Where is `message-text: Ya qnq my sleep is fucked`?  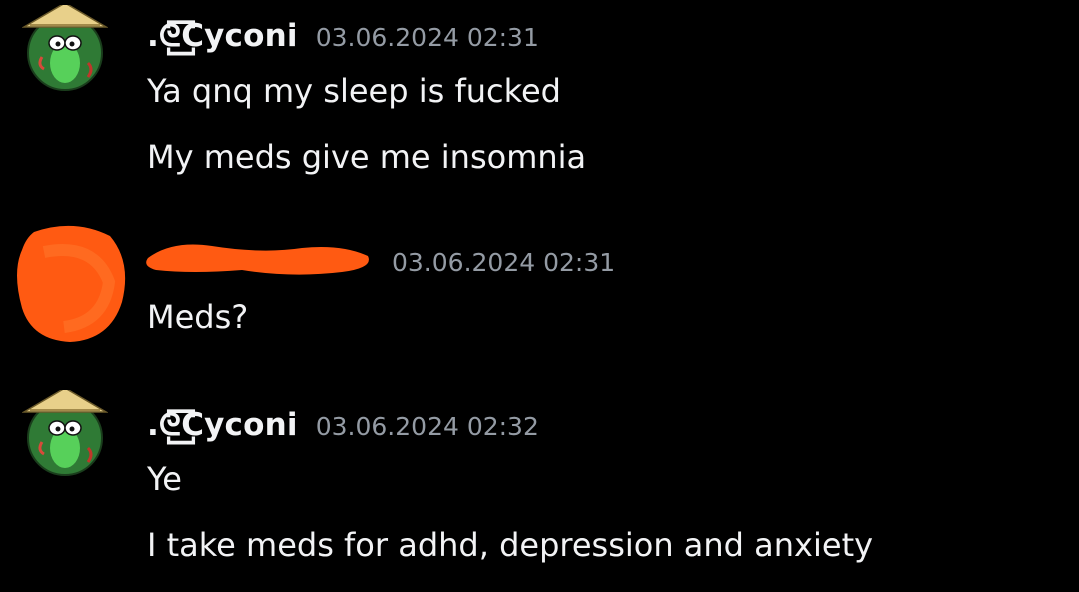
message-text: Ya qnq my sleep is fucked is located at coordinates (354, 91).